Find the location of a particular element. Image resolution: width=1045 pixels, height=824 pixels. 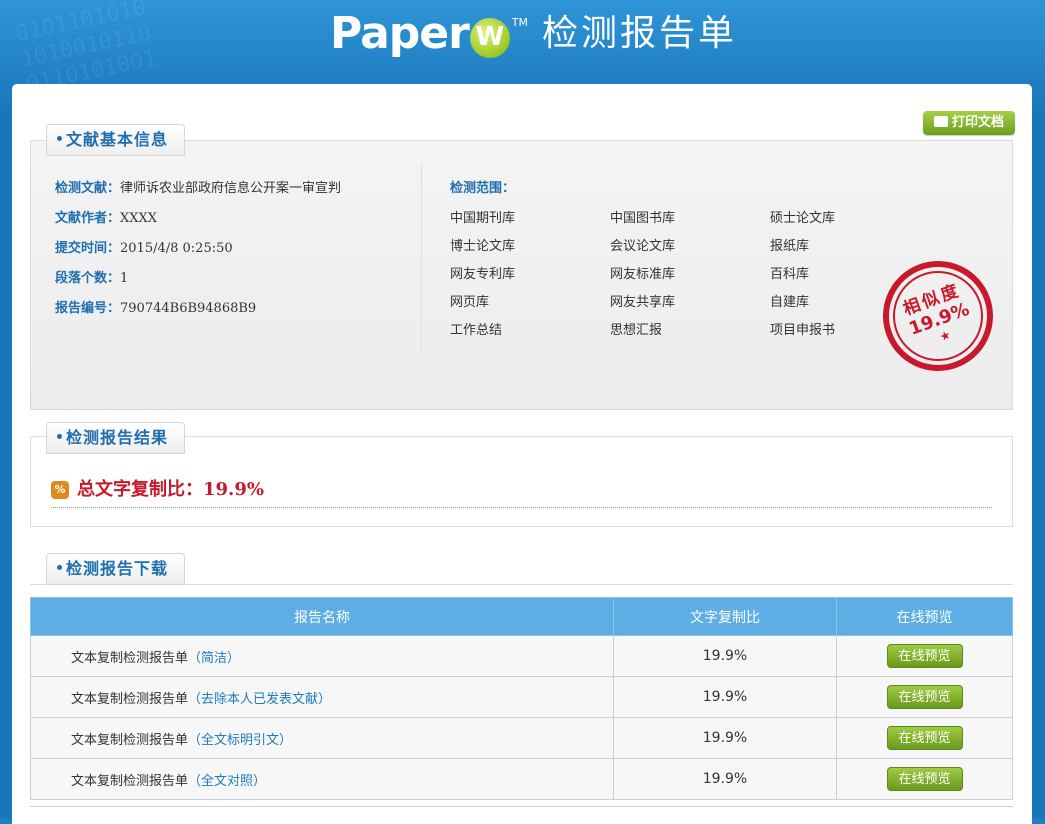

report-variant: （全文对照） is located at coordinates (227, 781).